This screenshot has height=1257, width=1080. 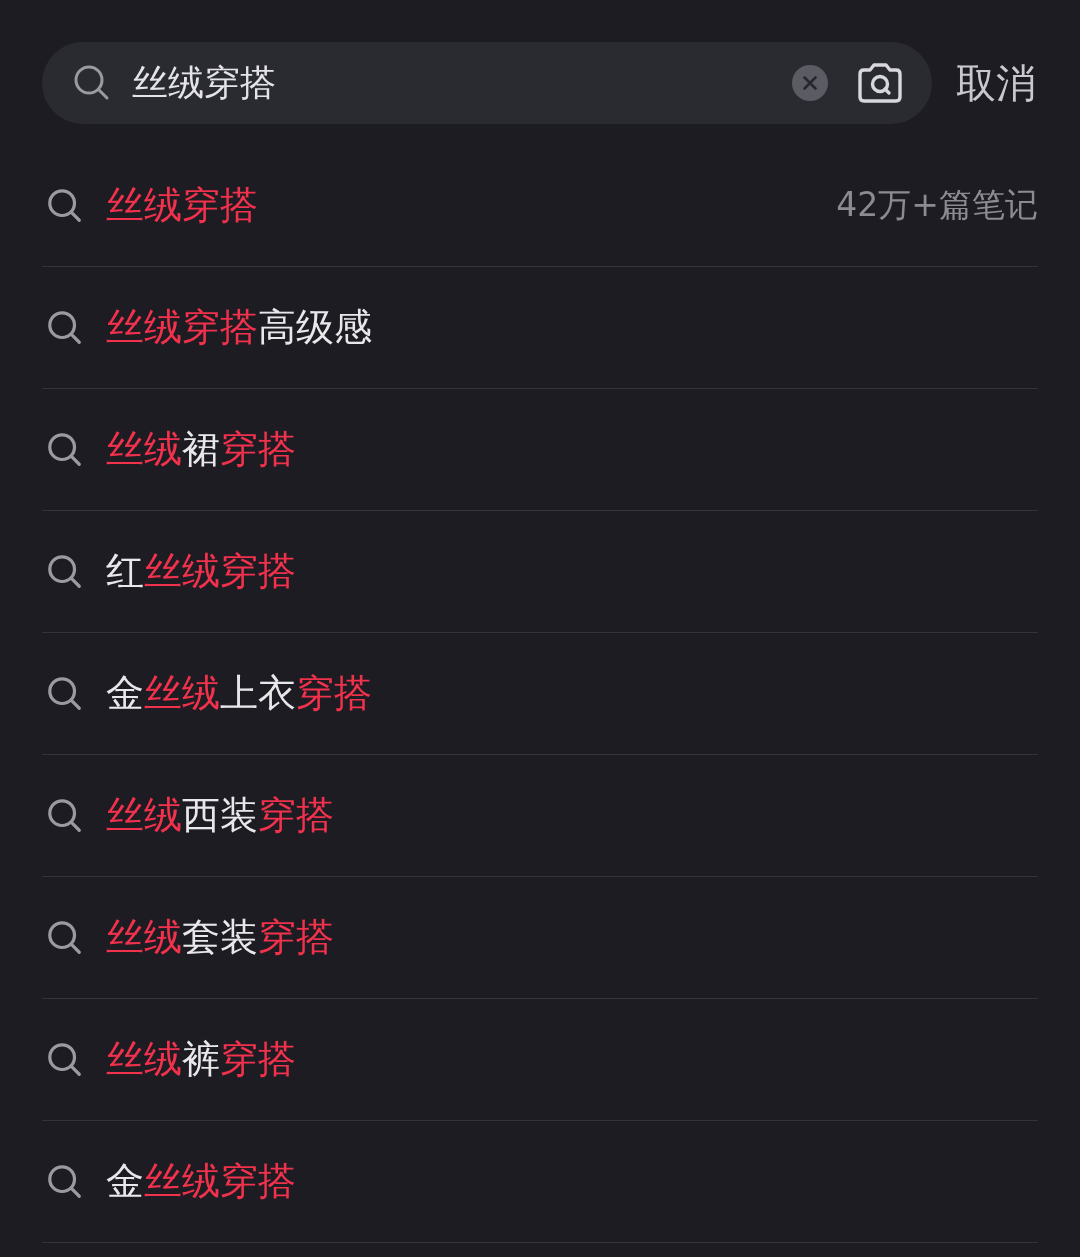 I want to click on suggestion-item: 红丝绒穿搭, so click(x=540, y=572).